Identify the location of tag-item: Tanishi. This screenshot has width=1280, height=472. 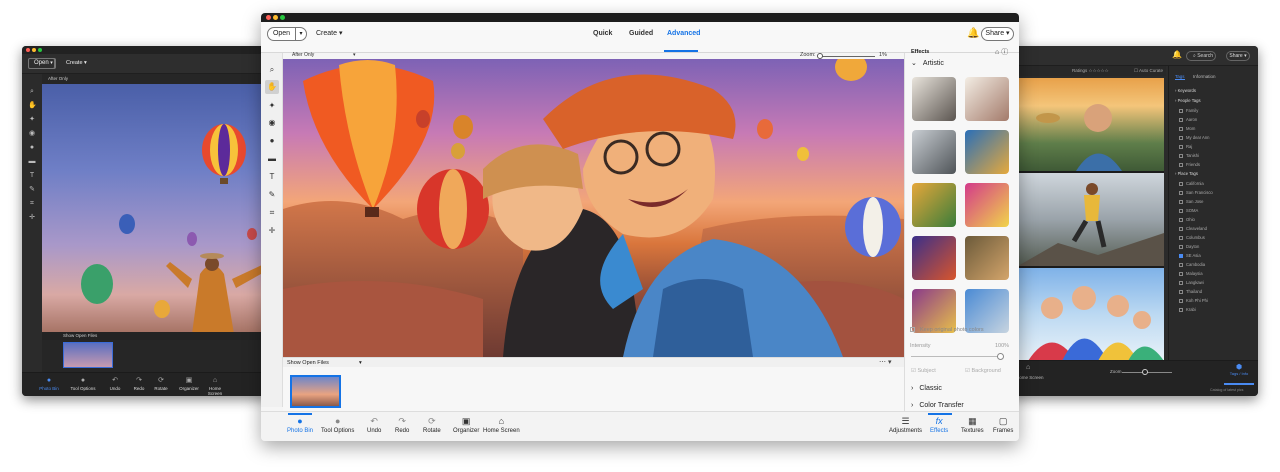
(1189, 155).